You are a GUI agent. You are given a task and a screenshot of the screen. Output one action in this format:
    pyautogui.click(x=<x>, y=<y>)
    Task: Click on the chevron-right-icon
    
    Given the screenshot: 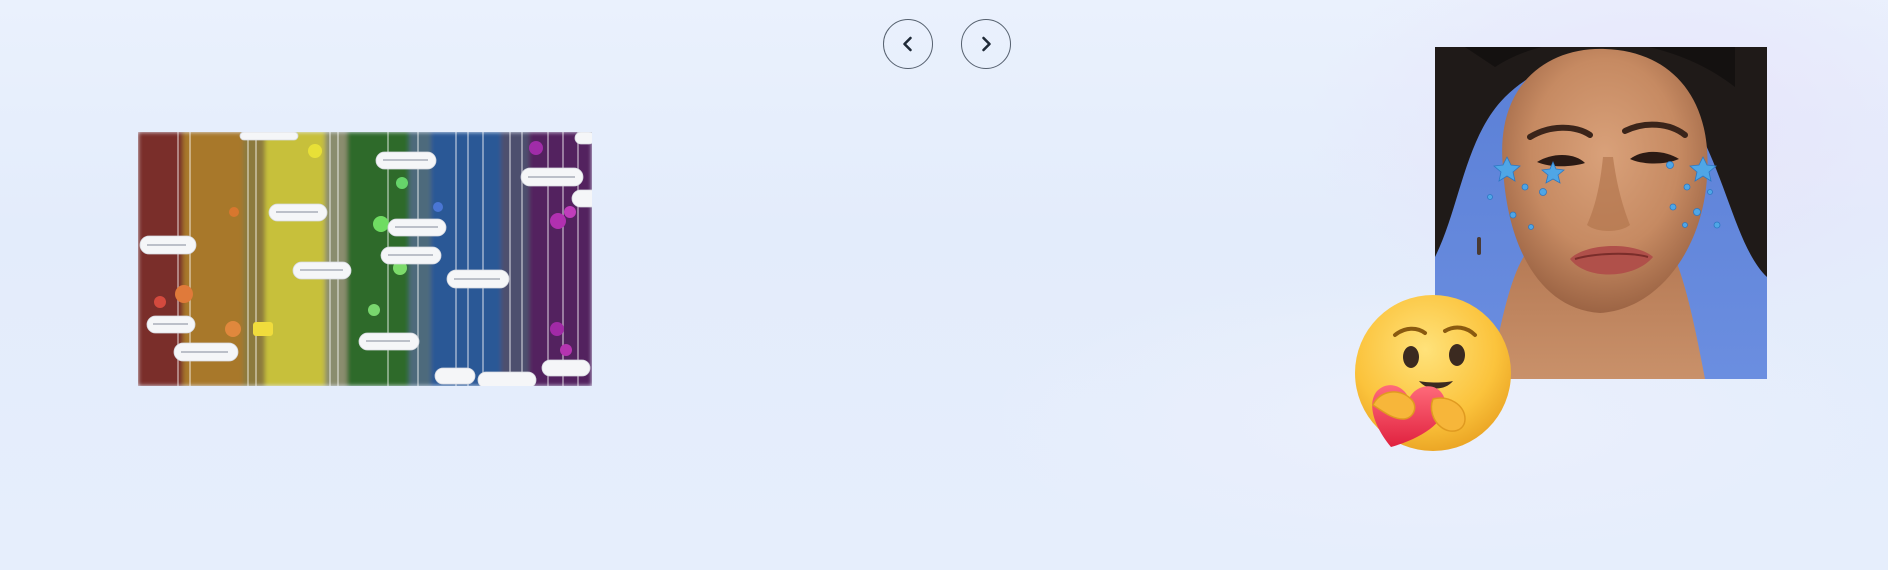 What is the action you would take?
    pyautogui.click(x=986, y=44)
    